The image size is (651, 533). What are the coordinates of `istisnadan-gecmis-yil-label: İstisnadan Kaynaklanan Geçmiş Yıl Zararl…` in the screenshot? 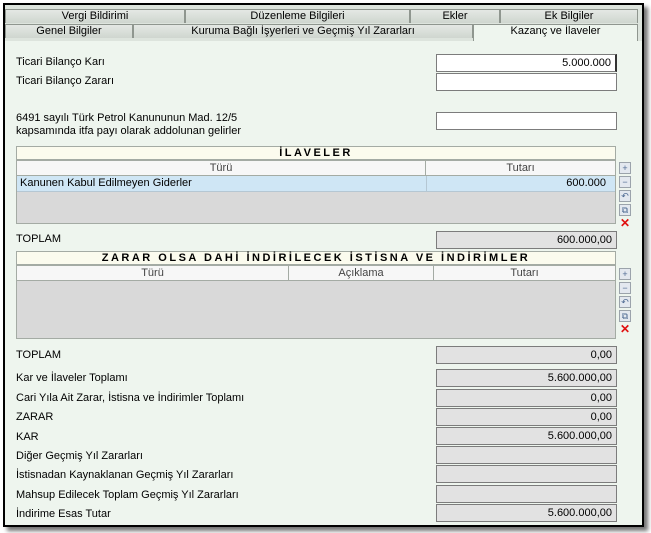 It's located at (125, 475).